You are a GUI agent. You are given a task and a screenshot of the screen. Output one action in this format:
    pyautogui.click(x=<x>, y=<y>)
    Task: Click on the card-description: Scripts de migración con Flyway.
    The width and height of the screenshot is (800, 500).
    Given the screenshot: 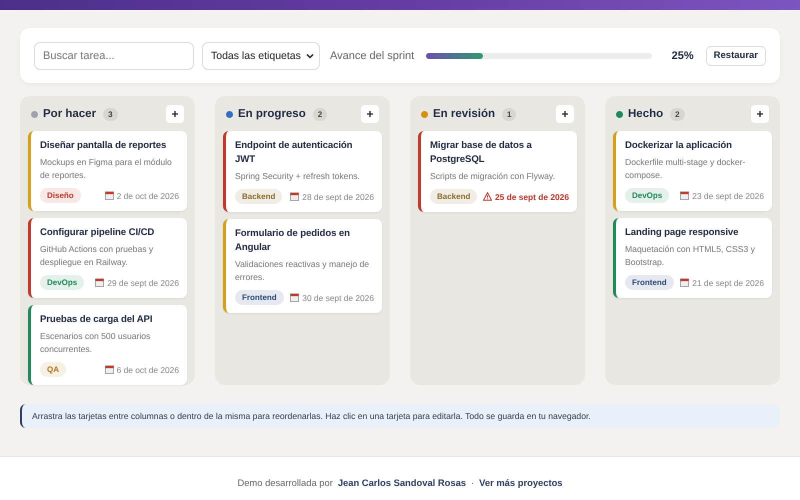 What is the action you would take?
    pyautogui.click(x=493, y=176)
    